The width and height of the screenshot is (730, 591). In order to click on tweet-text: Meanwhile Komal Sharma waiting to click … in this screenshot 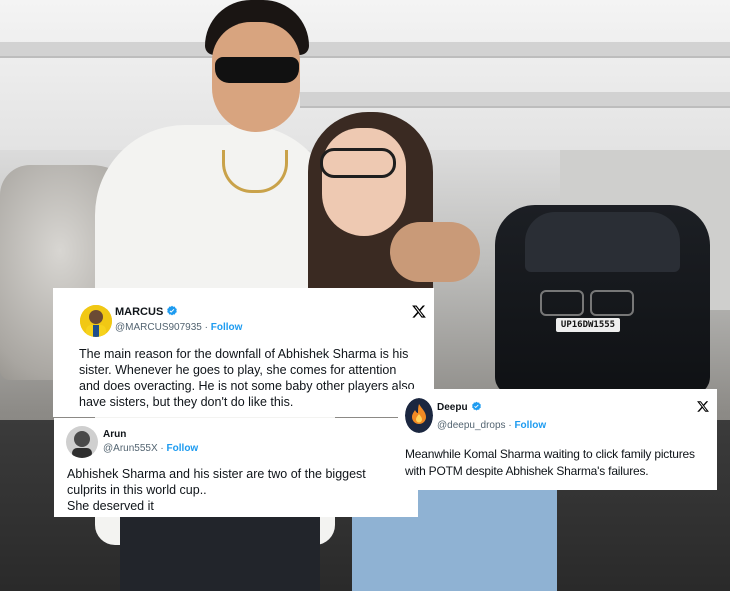, I will do `click(550, 462)`.